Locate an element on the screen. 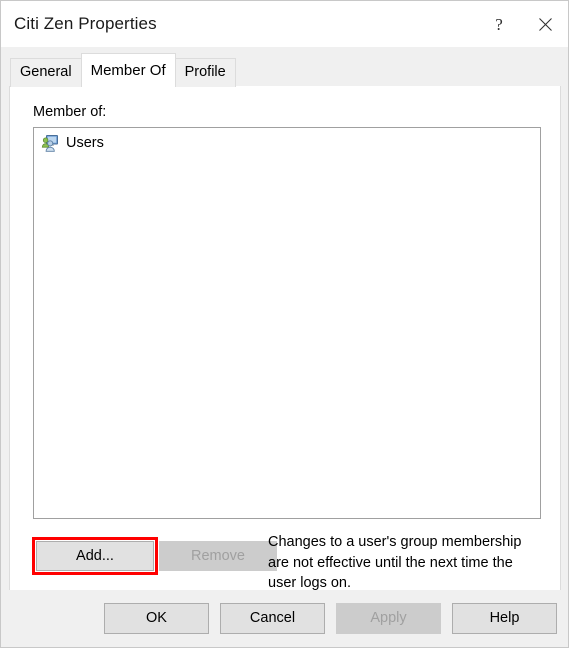 The width and height of the screenshot is (569, 648). list-item: Users is located at coordinates (287, 143).